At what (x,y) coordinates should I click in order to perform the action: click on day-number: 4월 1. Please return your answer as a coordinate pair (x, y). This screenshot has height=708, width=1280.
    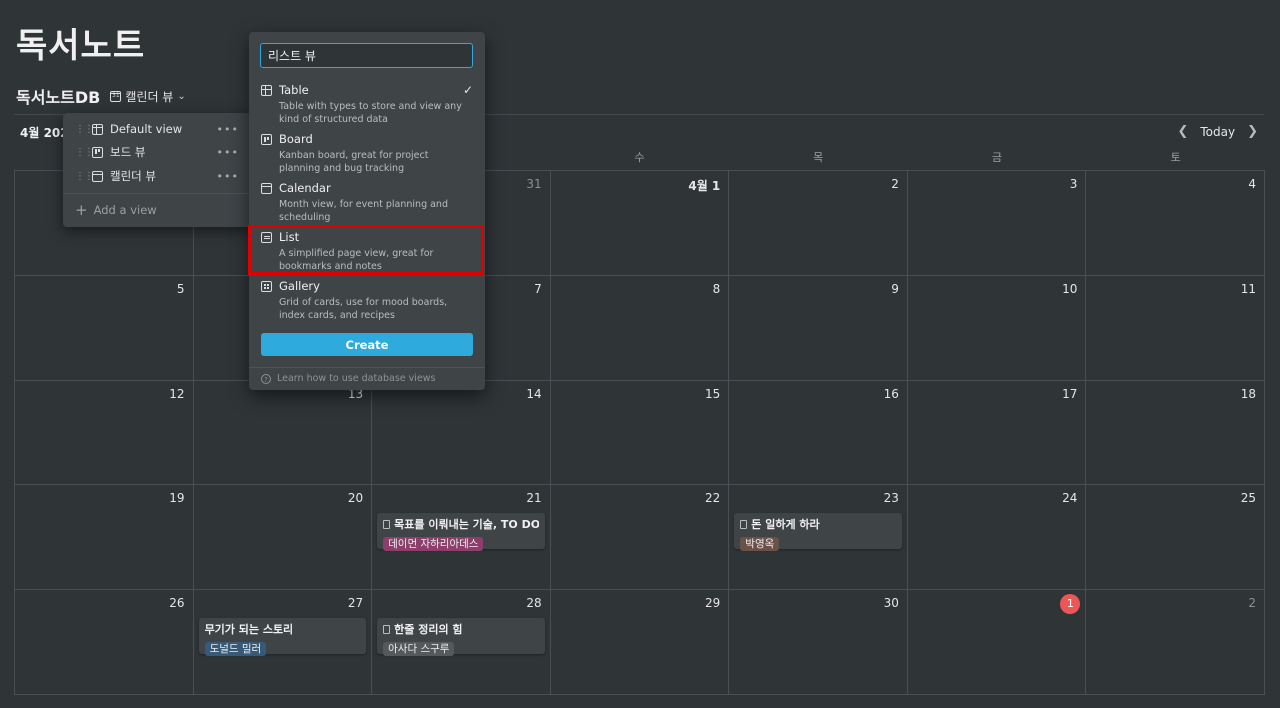
    Looking at the image, I should click on (704, 186).